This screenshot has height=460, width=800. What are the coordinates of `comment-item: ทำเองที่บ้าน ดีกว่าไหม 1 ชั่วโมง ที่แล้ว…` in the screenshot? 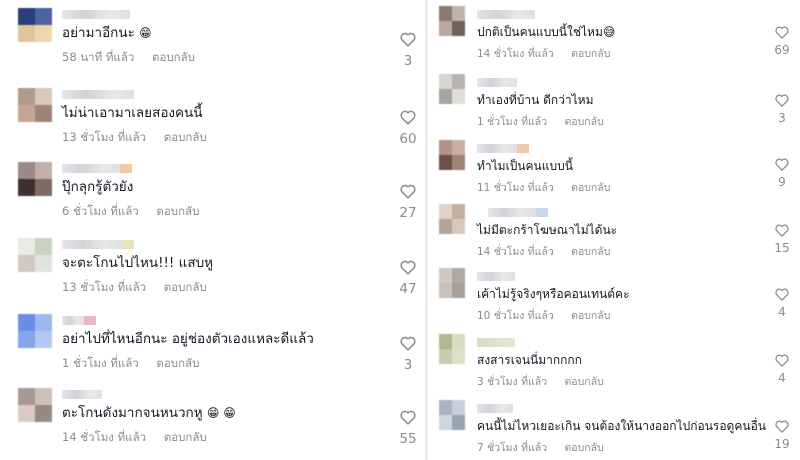 It's located at (614, 103).